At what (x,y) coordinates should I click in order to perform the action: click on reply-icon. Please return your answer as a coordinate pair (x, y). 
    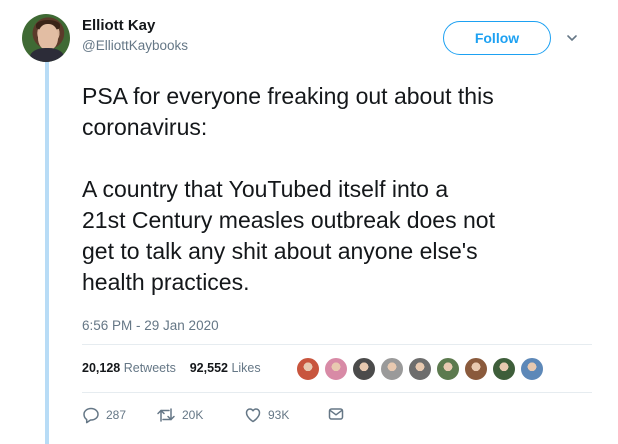
    Looking at the image, I should click on (91, 415).